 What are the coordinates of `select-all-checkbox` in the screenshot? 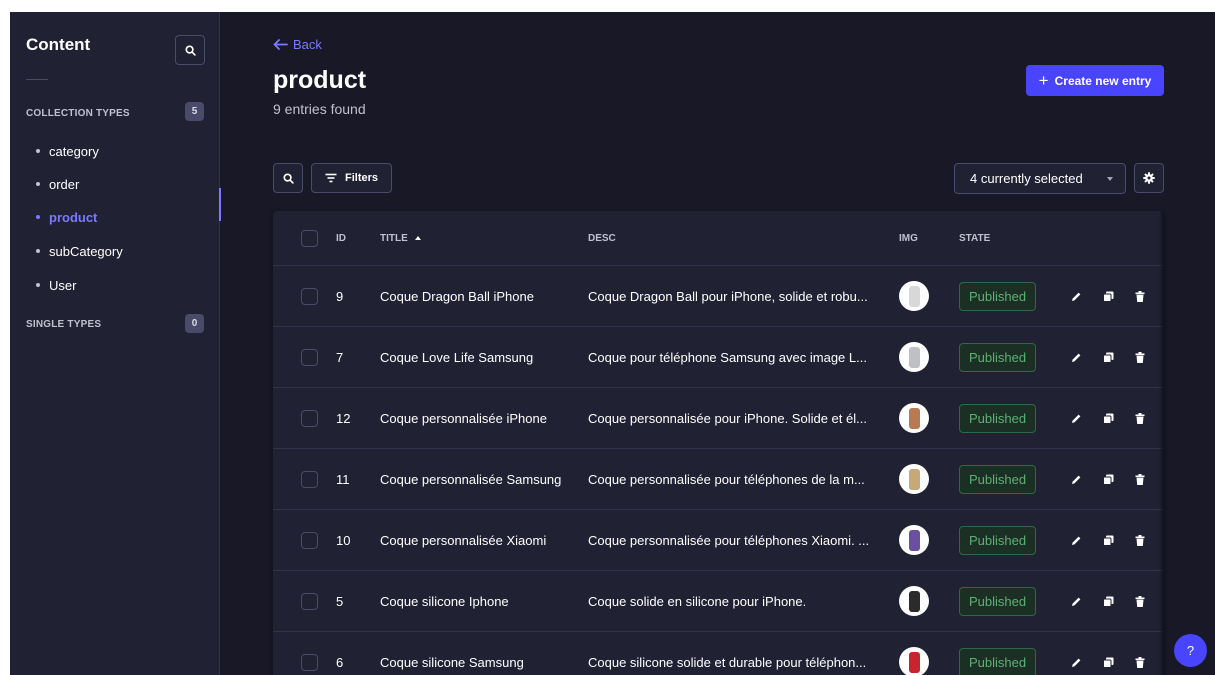 It's located at (309, 238).